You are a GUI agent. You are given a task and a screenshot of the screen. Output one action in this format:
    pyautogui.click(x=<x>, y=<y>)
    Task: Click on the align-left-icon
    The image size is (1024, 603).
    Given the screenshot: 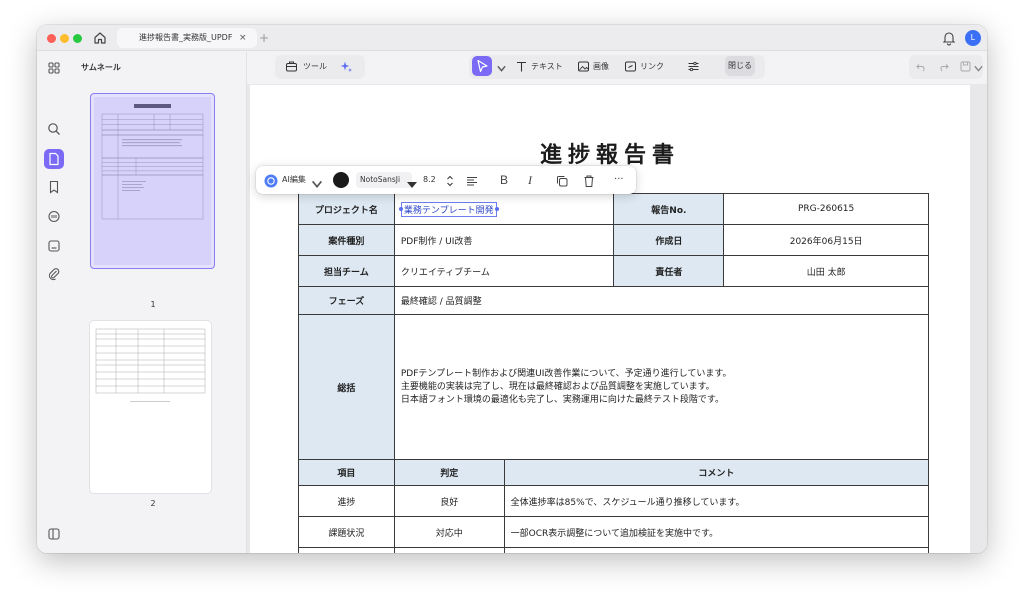 What is the action you would take?
    pyautogui.click(x=472, y=180)
    